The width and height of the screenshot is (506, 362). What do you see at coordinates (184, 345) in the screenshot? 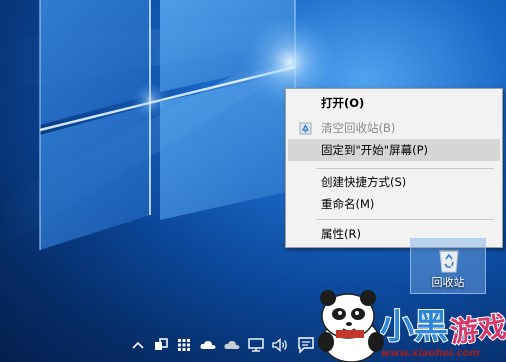
I see `grid-icon` at bounding box center [184, 345].